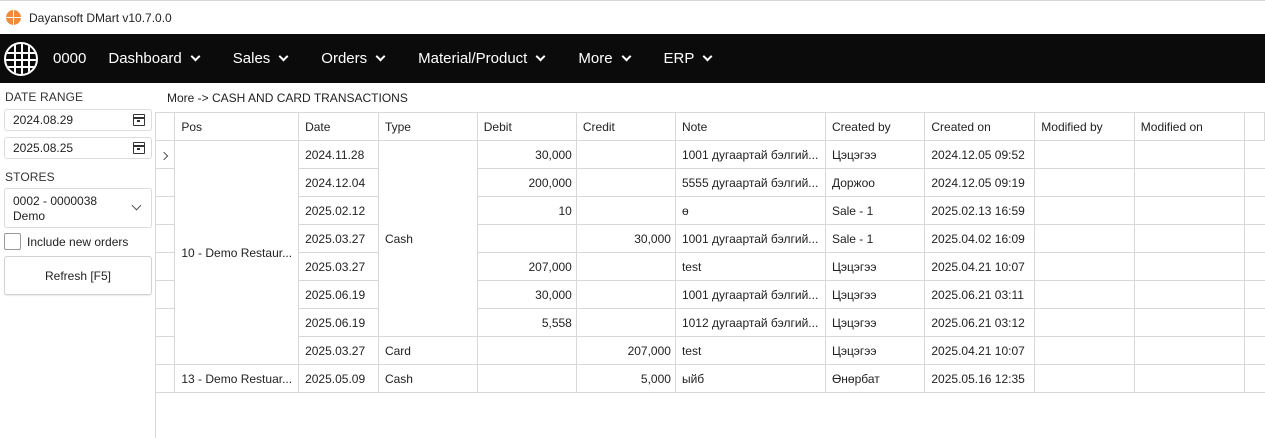  What do you see at coordinates (527, 322) in the screenshot?
I see `cell-debit: 5,558` at bounding box center [527, 322].